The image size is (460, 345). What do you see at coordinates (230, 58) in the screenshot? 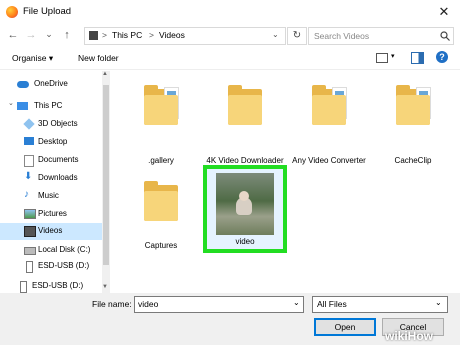
I see `toolbar: Organise ▾ New folder ▾ ?` at bounding box center [230, 58].